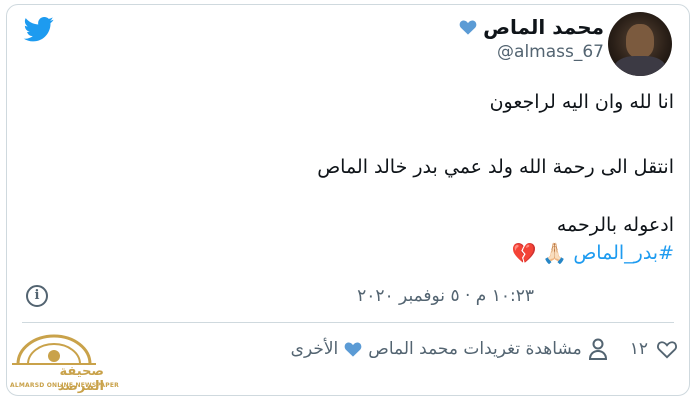 The width and height of the screenshot is (696, 401). I want to click on twitter-bird-icon, so click(39, 29).